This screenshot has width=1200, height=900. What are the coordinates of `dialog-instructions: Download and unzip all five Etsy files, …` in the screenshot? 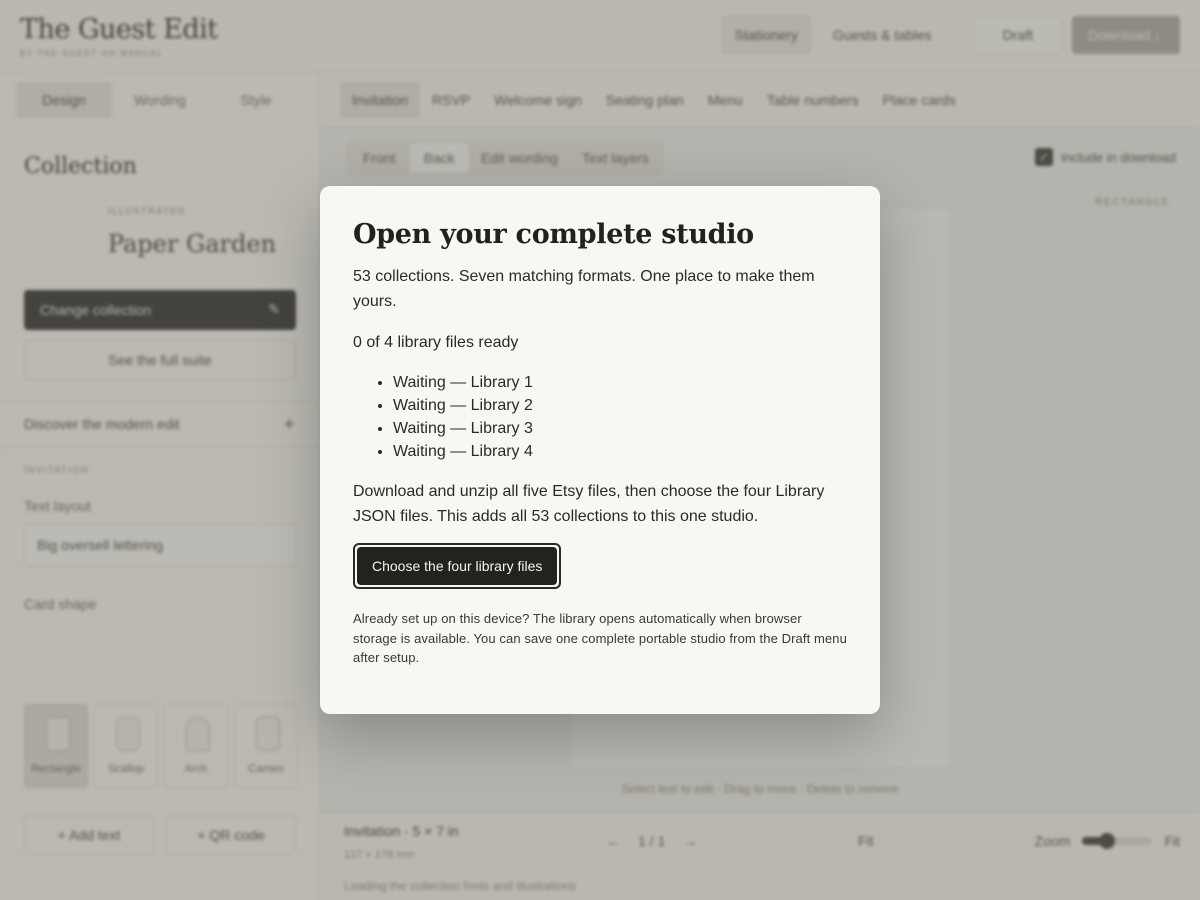 It's located at (589, 504).